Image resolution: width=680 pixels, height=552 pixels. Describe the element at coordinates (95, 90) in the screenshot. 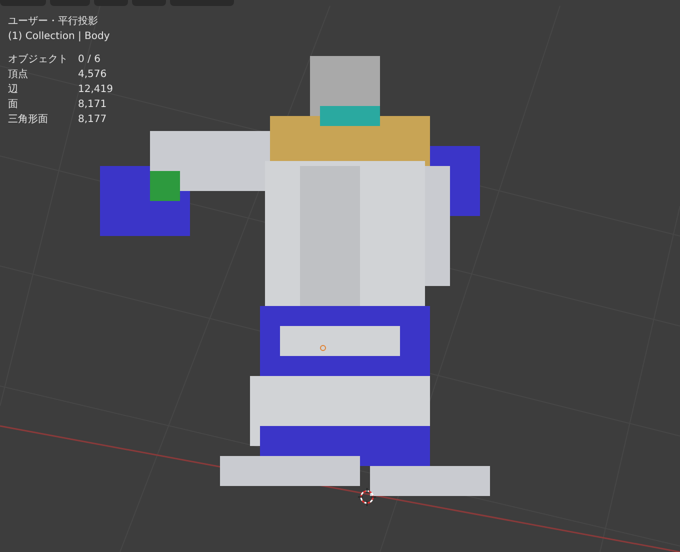

I see `stat-value: 12,419` at that location.